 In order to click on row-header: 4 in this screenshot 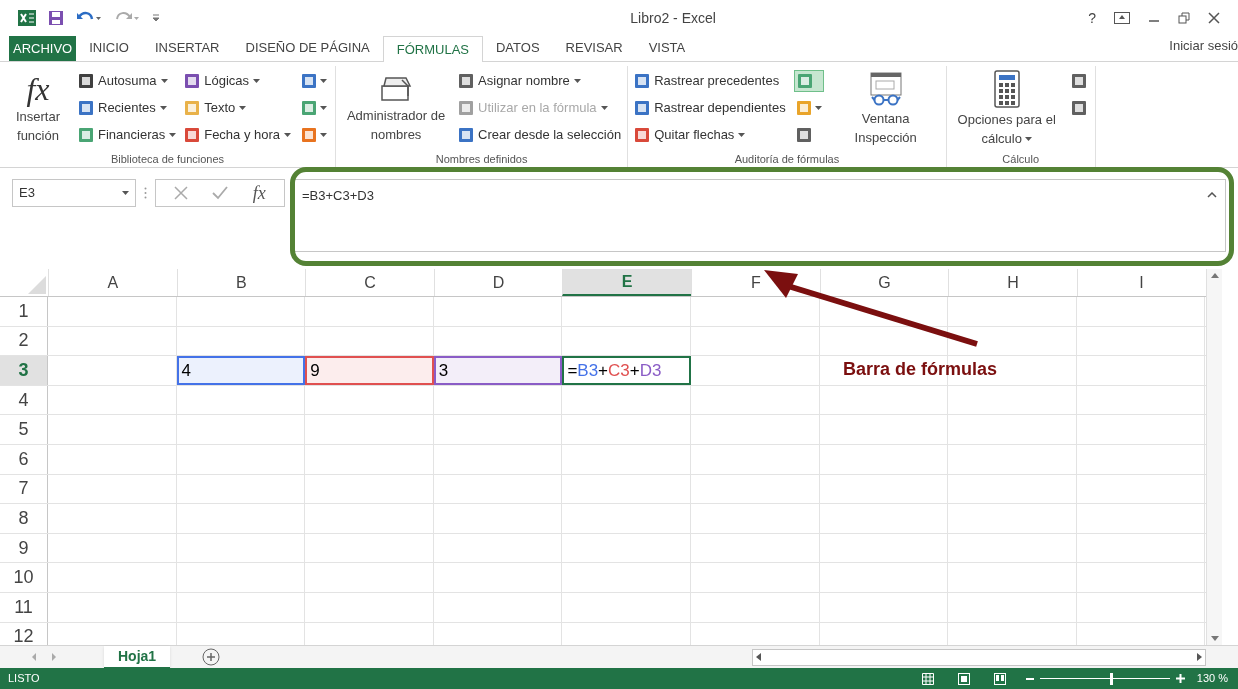, I will do `click(24, 400)`.